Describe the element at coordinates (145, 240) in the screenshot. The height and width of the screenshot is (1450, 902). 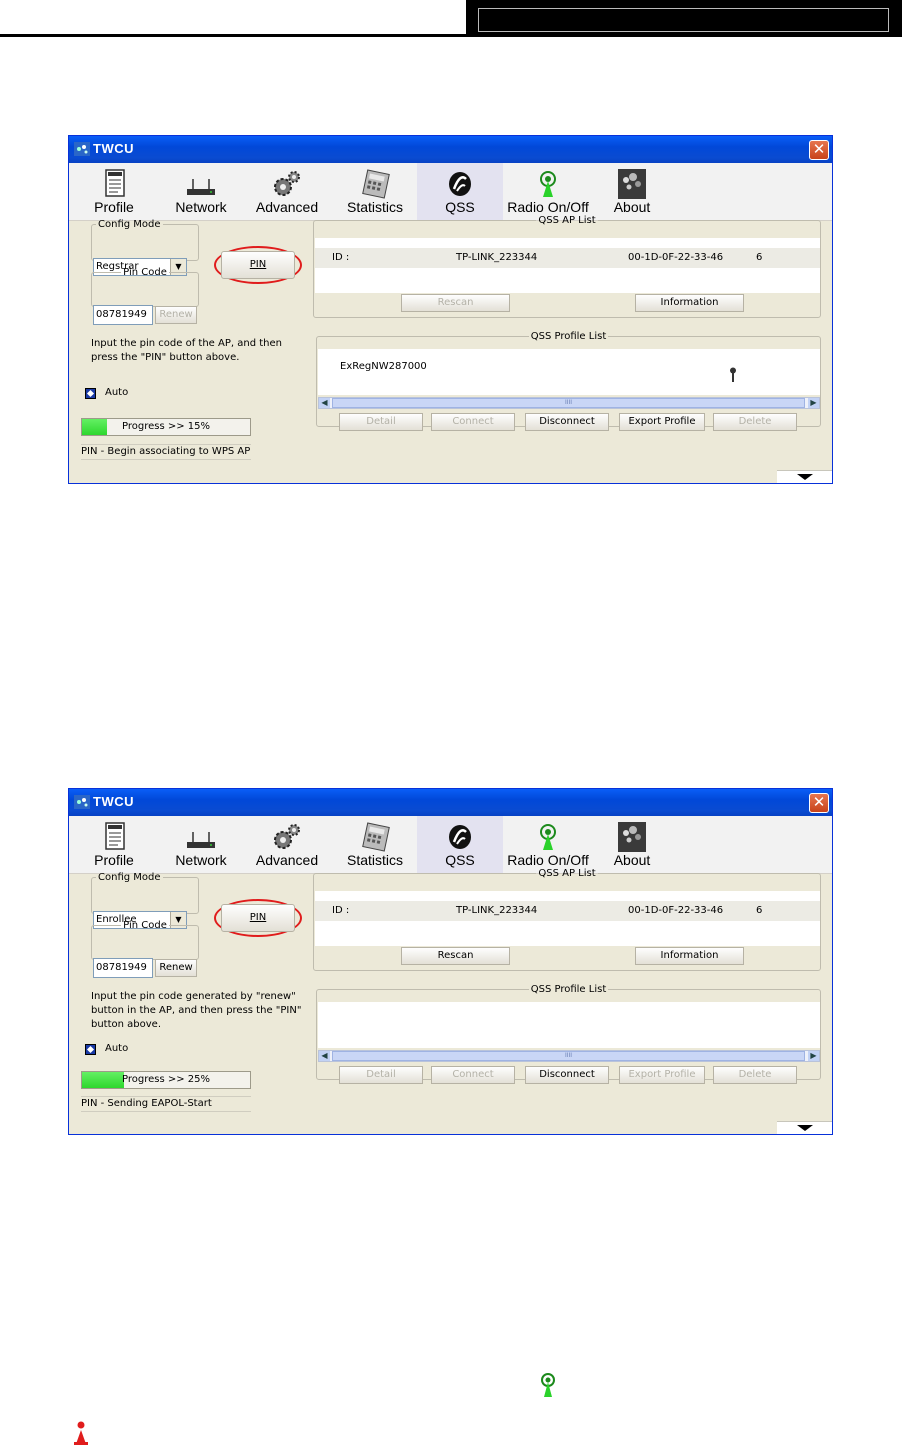
I see `config-mode-group: Config Mode` at that location.